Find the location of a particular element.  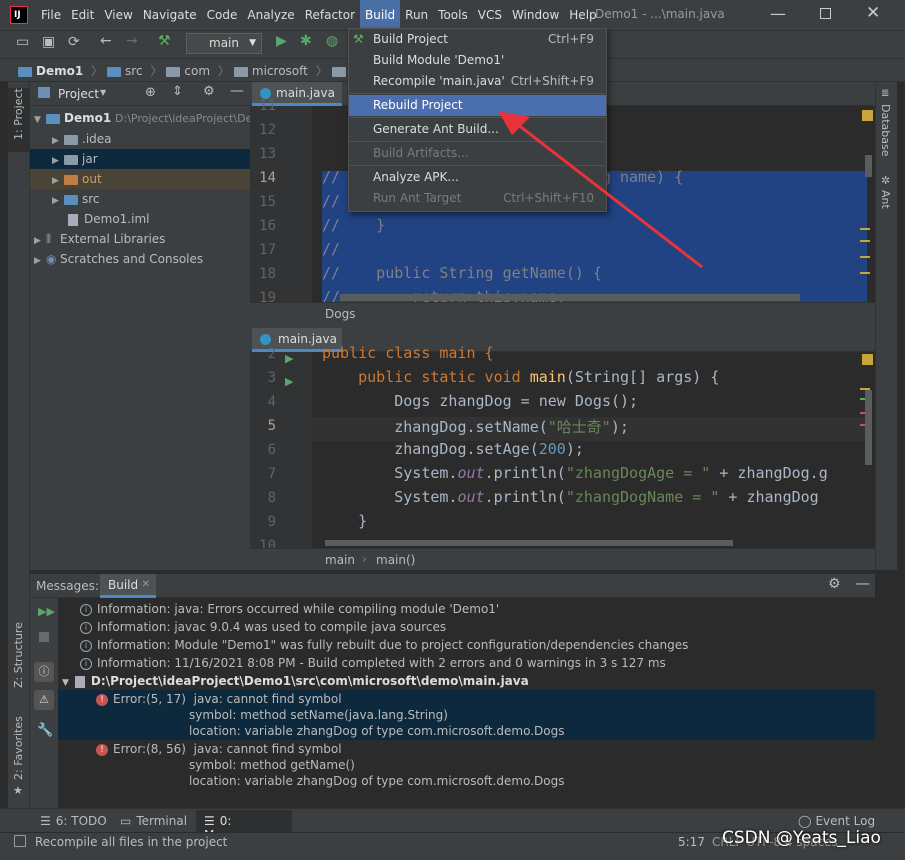

breadcrumb-item: src is located at coordinates (134, 71).